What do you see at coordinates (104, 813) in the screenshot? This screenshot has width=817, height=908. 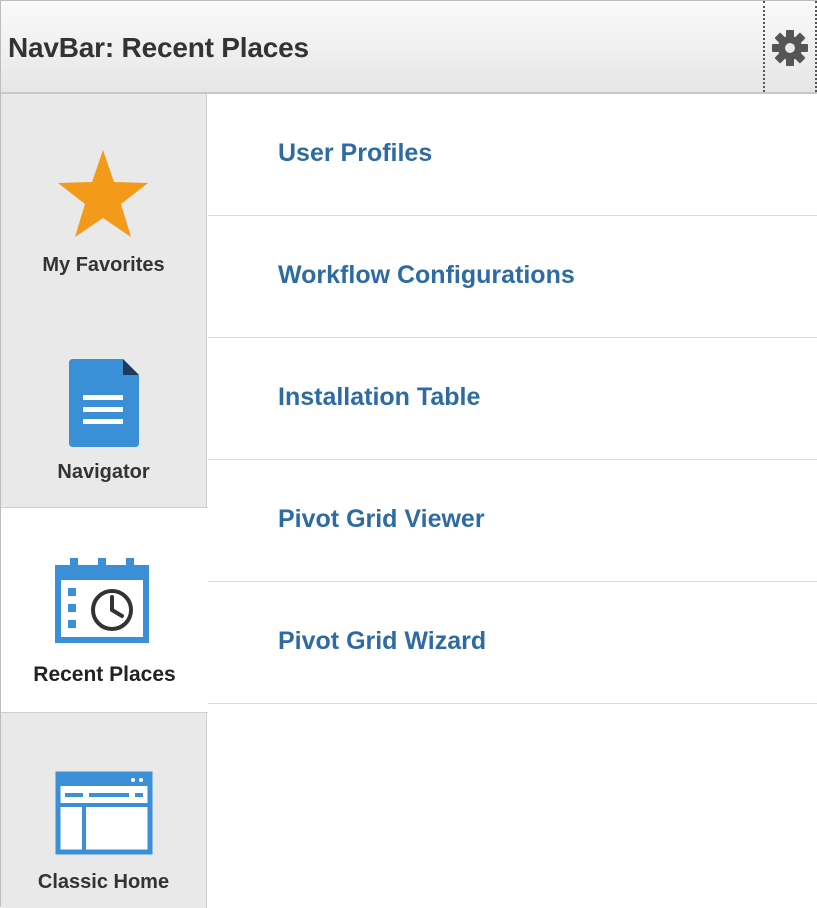 I see `browser-window-icon` at bounding box center [104, 813].